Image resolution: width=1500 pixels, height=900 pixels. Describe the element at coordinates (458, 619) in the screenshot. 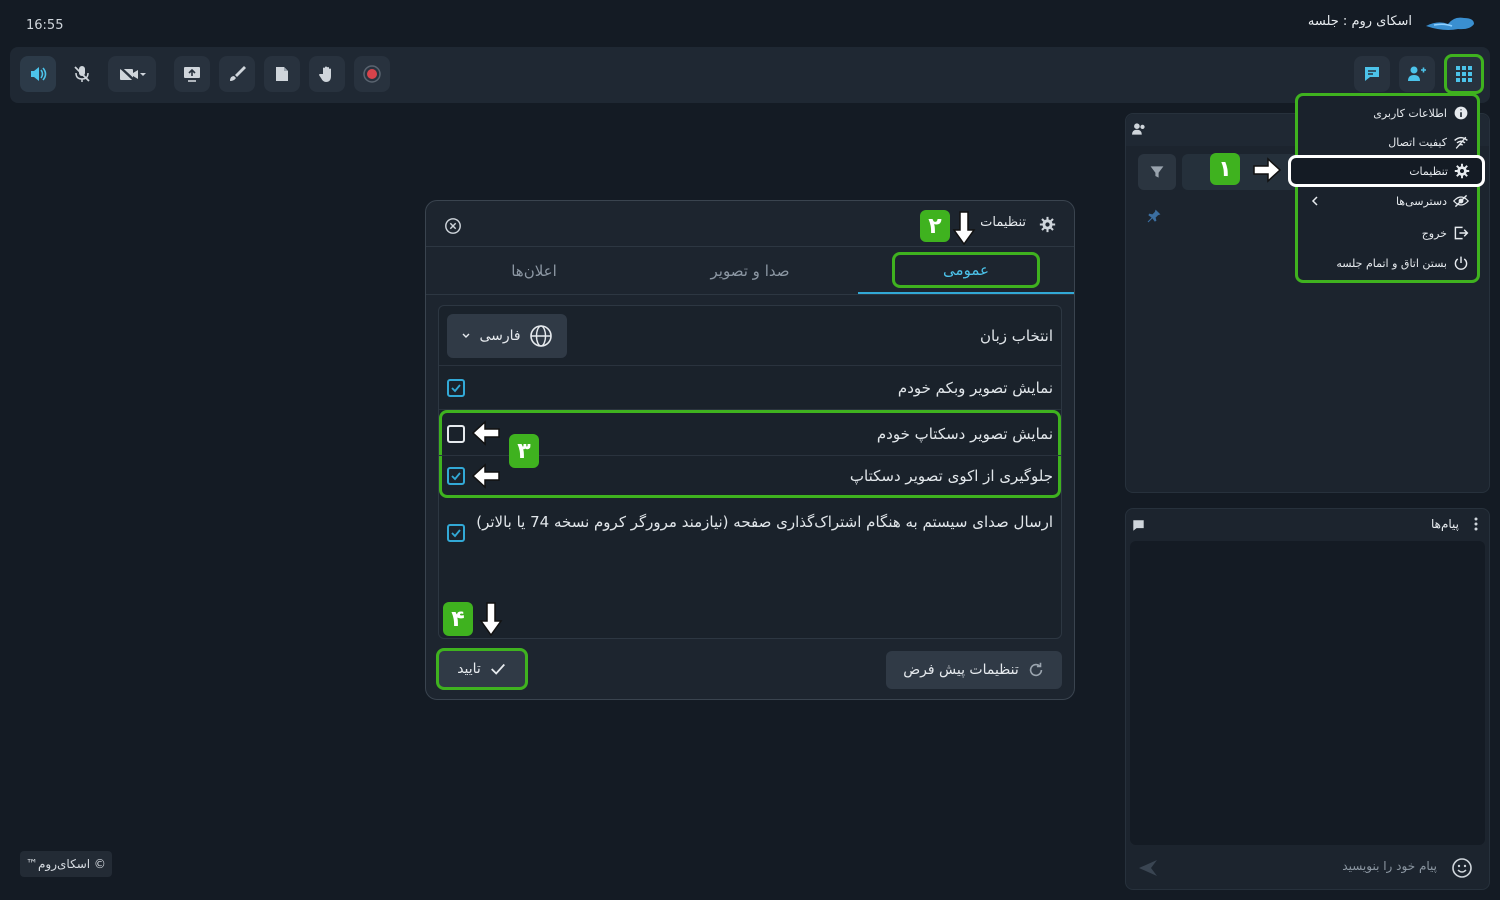

I see `step-badge-4: ۴` at that location.